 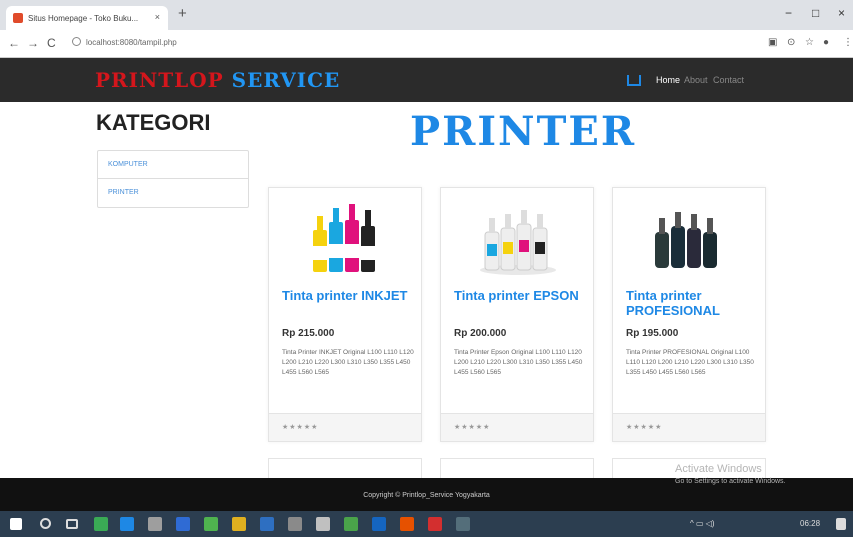 What do you see at coordinates (841, 524) in the screenshot?
I see `notification-icon` at bounding box center [841, 524].